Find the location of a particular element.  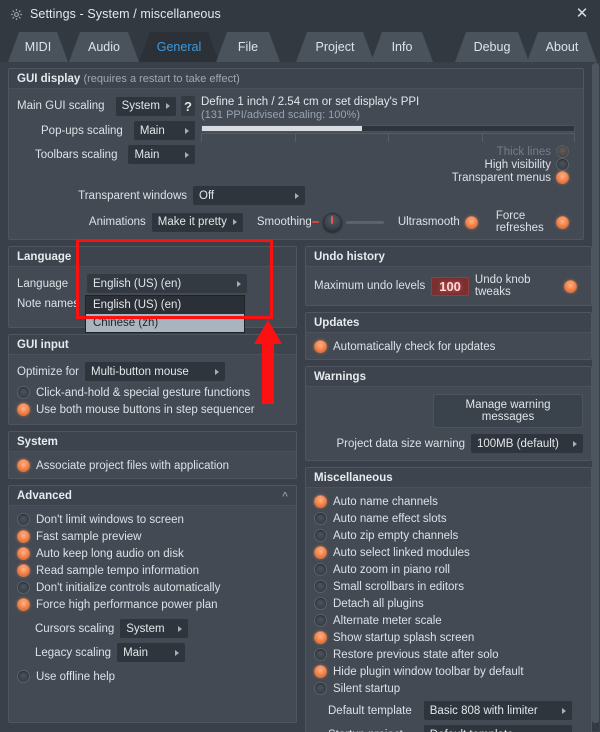

force-refreshes-toggle: Force refreshes is located at coordinates (535, 222).